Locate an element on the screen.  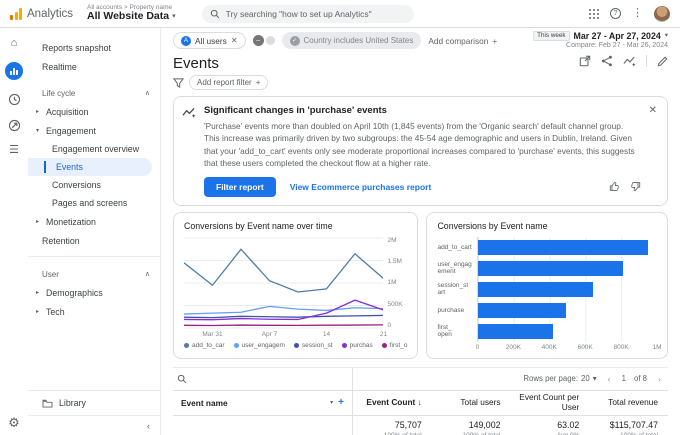
sort-arrow-icon: ↓ is located at coordinates (419, 401).